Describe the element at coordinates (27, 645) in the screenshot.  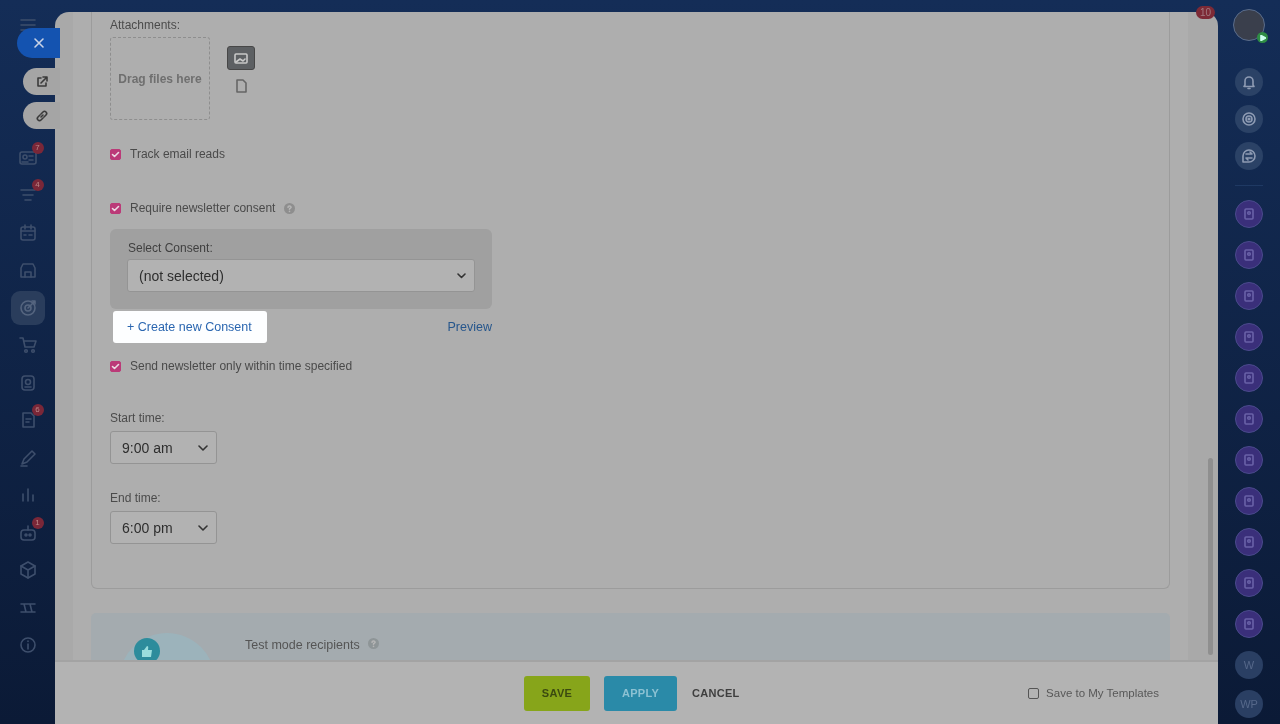
I see `info-icon` at that location.